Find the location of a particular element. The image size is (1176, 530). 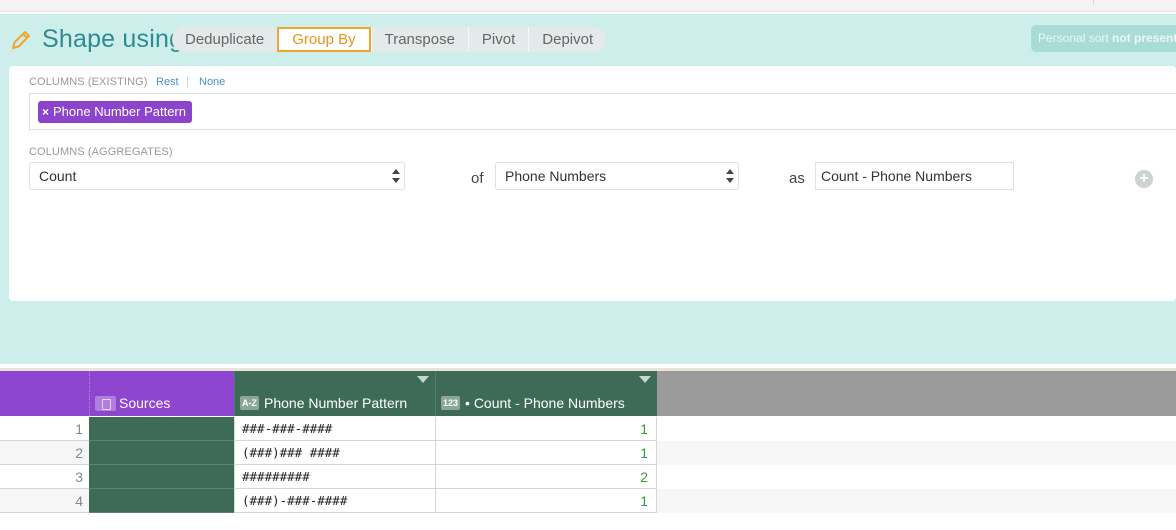

column-tag: × Phone Number Pattern is located at coordinates (115, 112).